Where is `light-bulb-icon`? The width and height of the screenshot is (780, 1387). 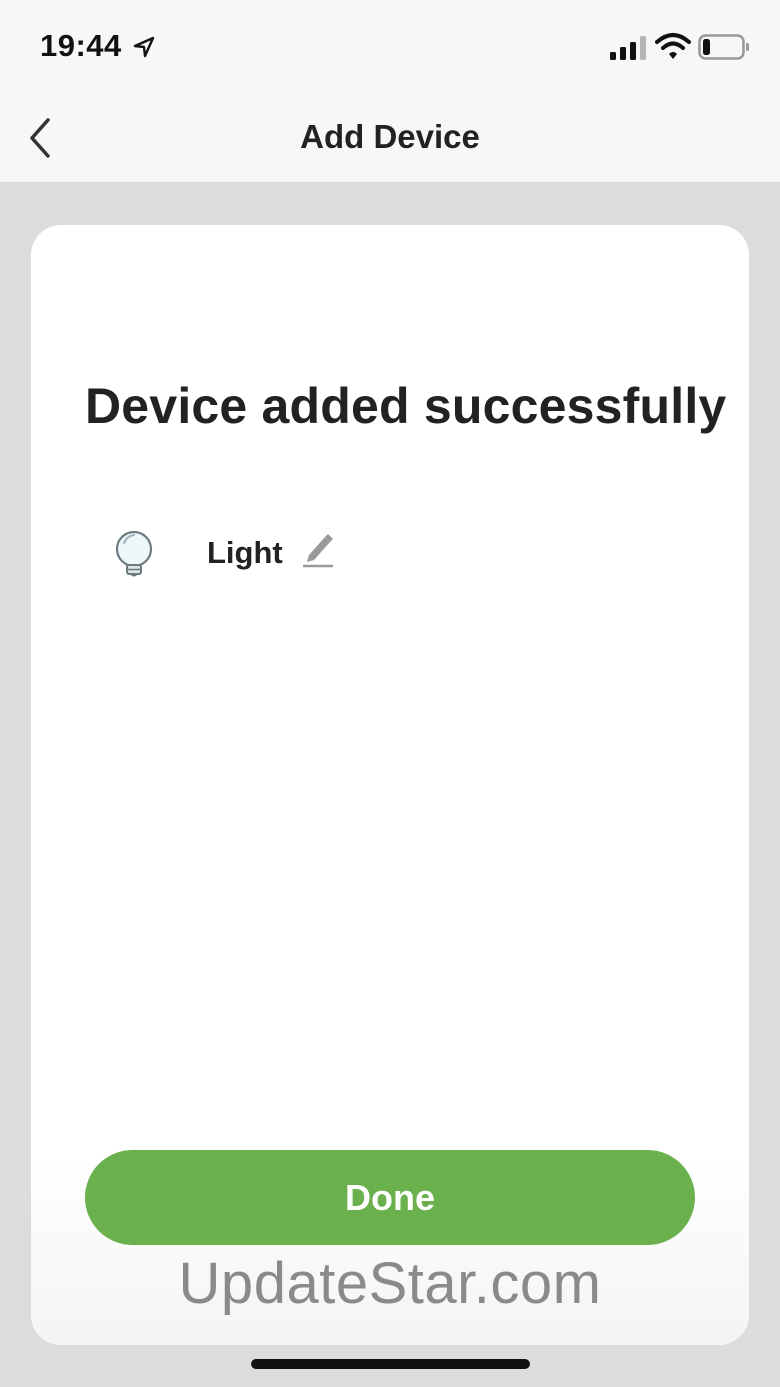 light-bulb-icon is located at coordinates (134, 553).